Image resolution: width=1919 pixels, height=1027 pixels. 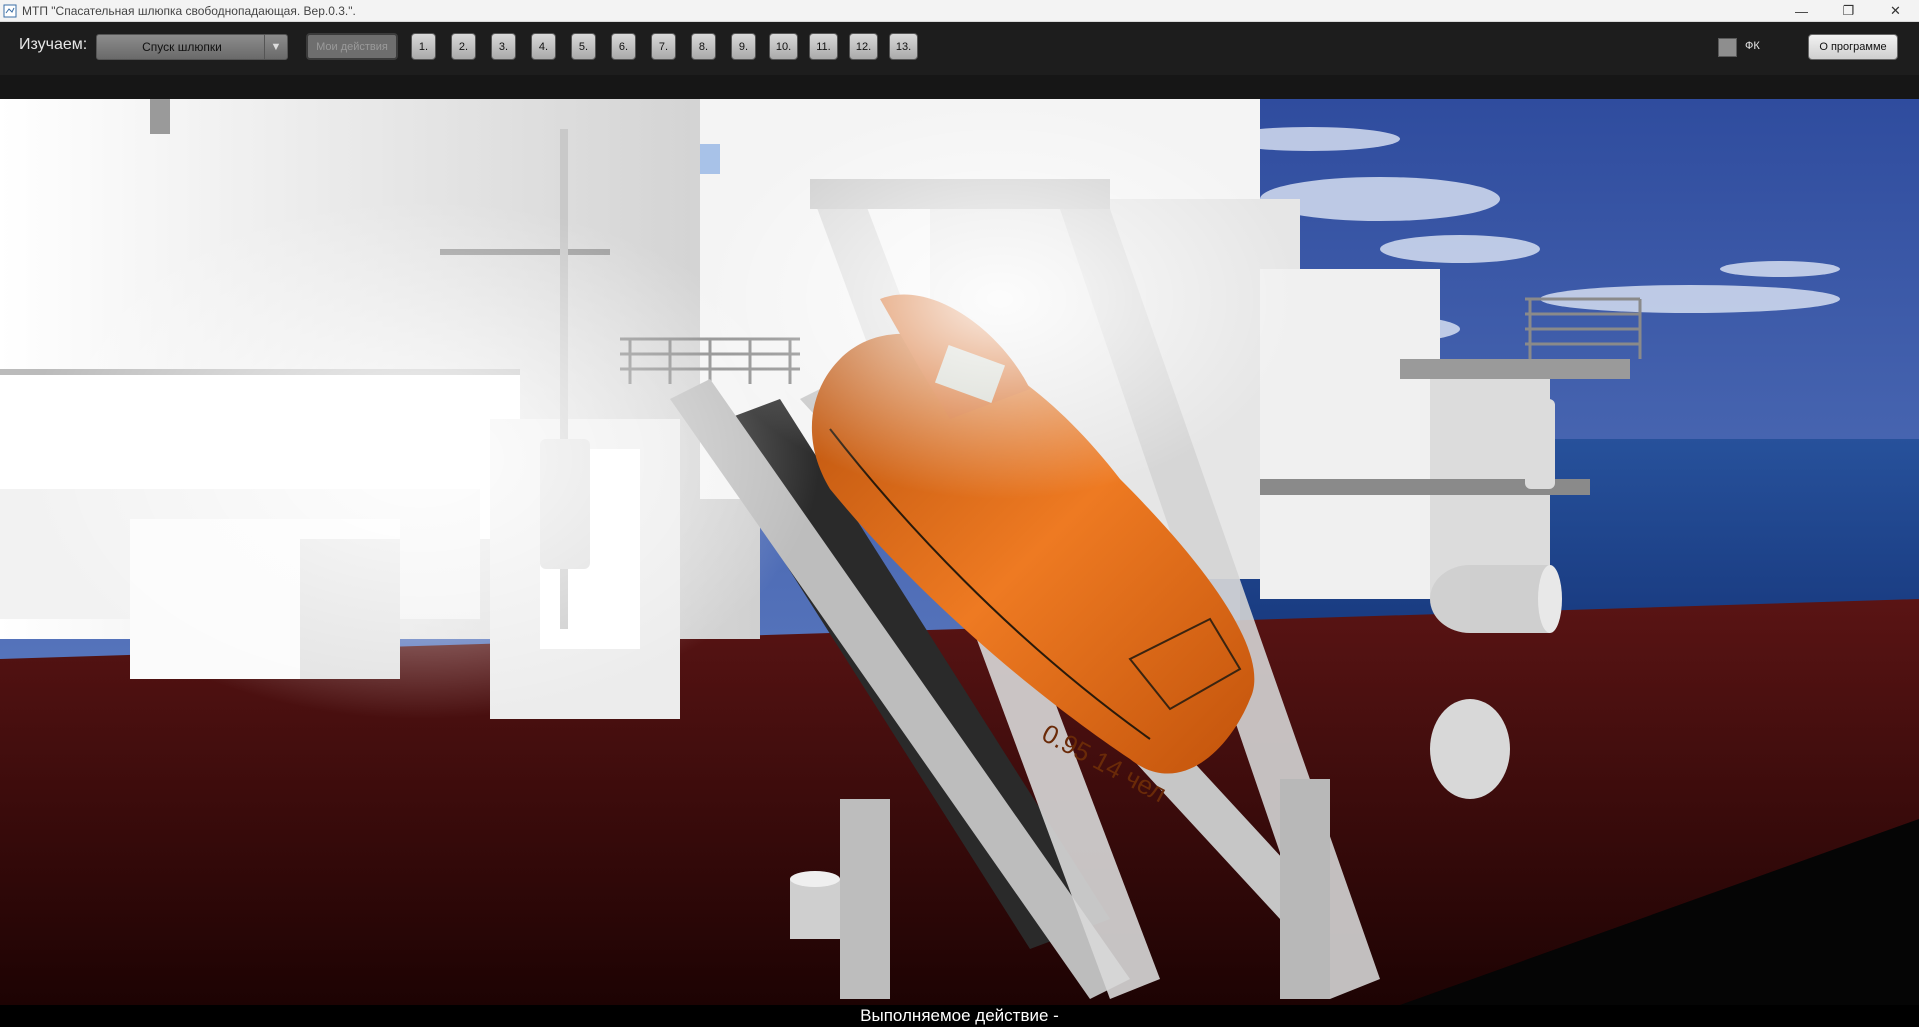 I want to click on toolbar-strip, so click(x=959, y=87).